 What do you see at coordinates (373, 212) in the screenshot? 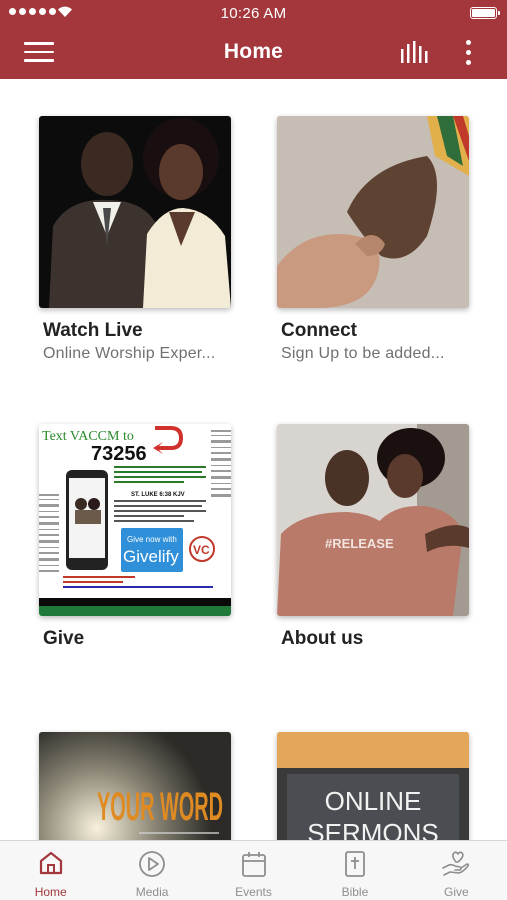
I see `connect-image` at bounding box center [373, 212].